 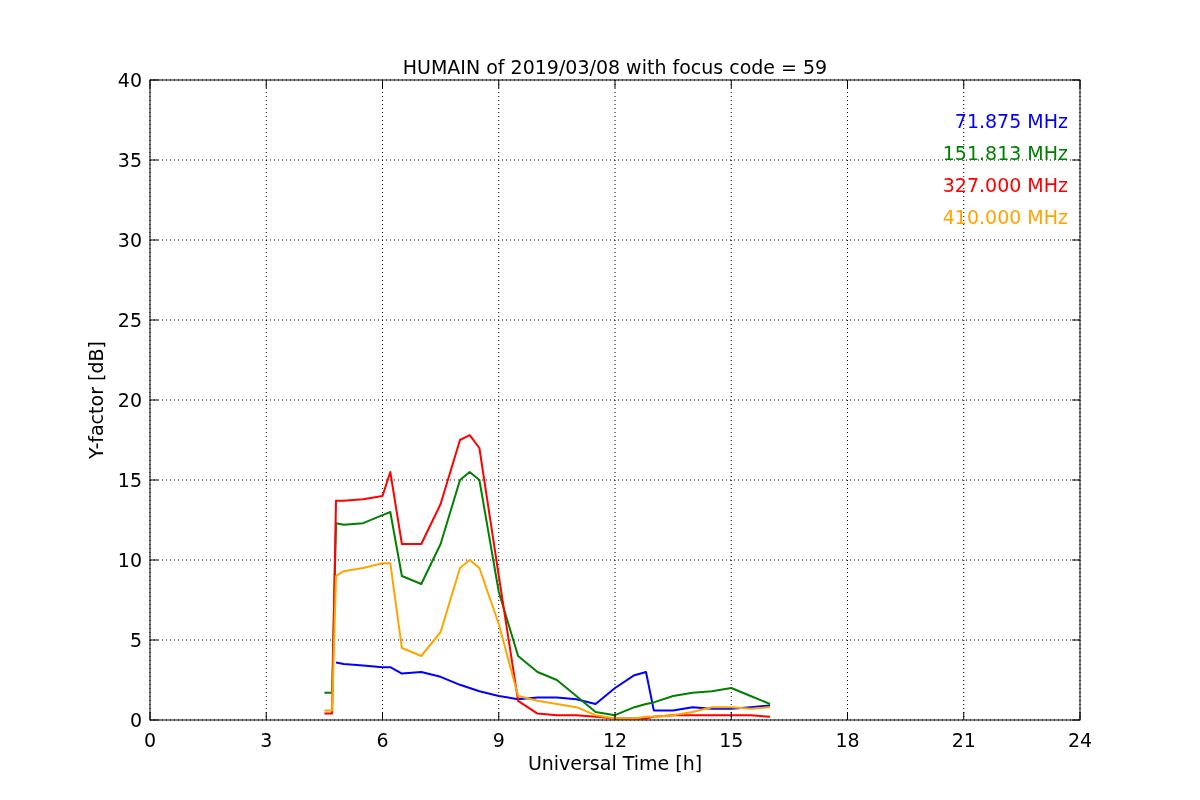 What do you see at coordinates (382, 740) in the screenshot?
I see `x-tick-label: 6` at bounding box center [382, 740].